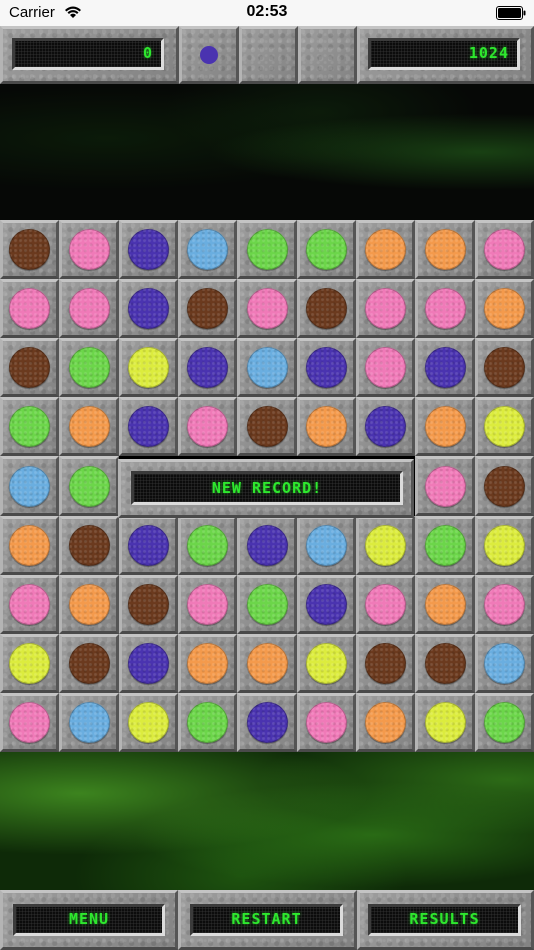 The height and width of the screenshot is (950, 534). Describe the element at coordinates (267, 13) in the screenshot. I see `status-bar: Carrier 02:53` at that location.